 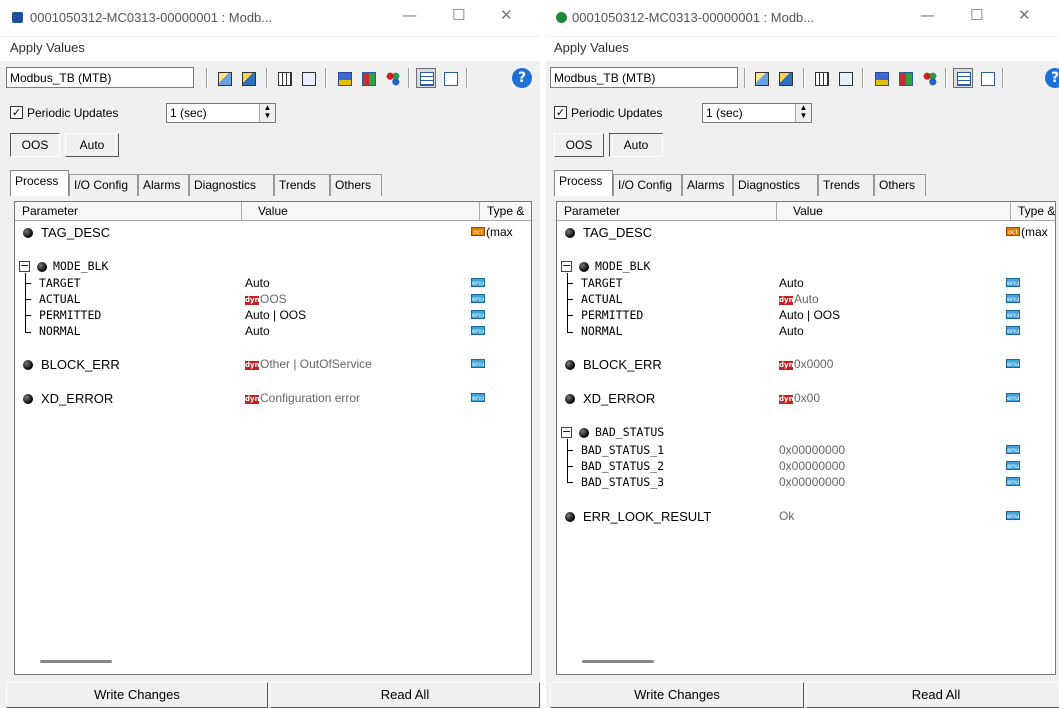 I want to click on param-value: dynConfiguration error, so click(x=302, y=398).